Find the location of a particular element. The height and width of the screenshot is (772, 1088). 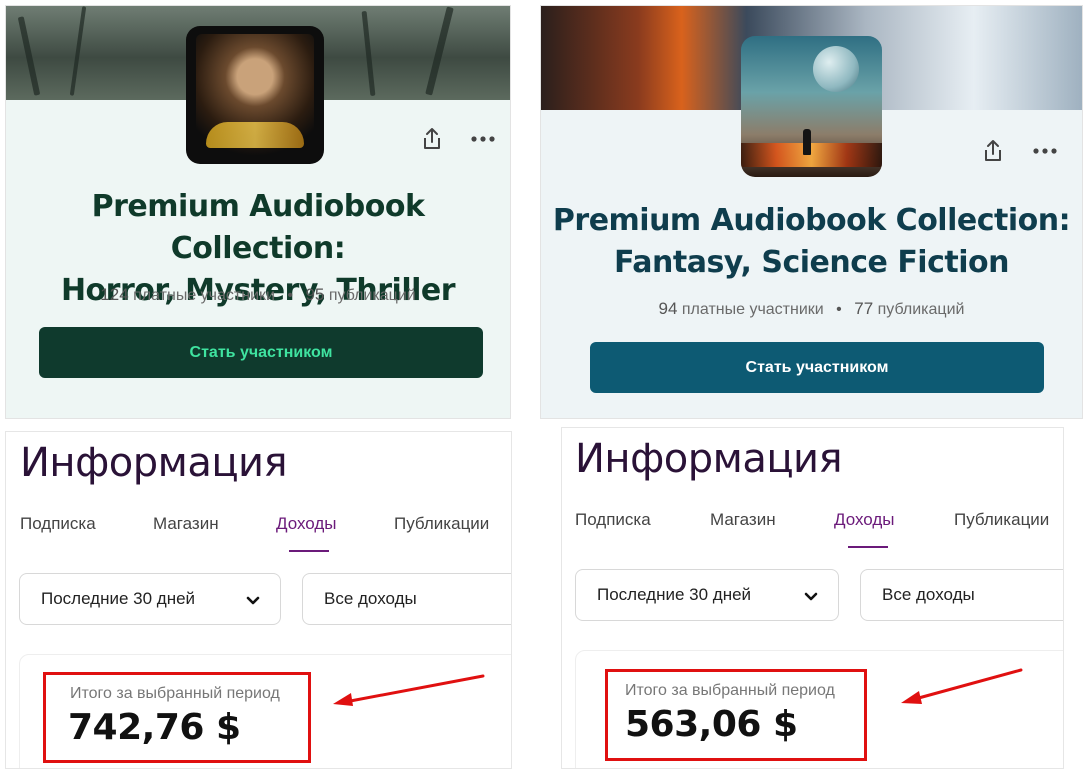

creator-stats: 94 платные участники • 77 публикаций is located at coordinates (811, 309).